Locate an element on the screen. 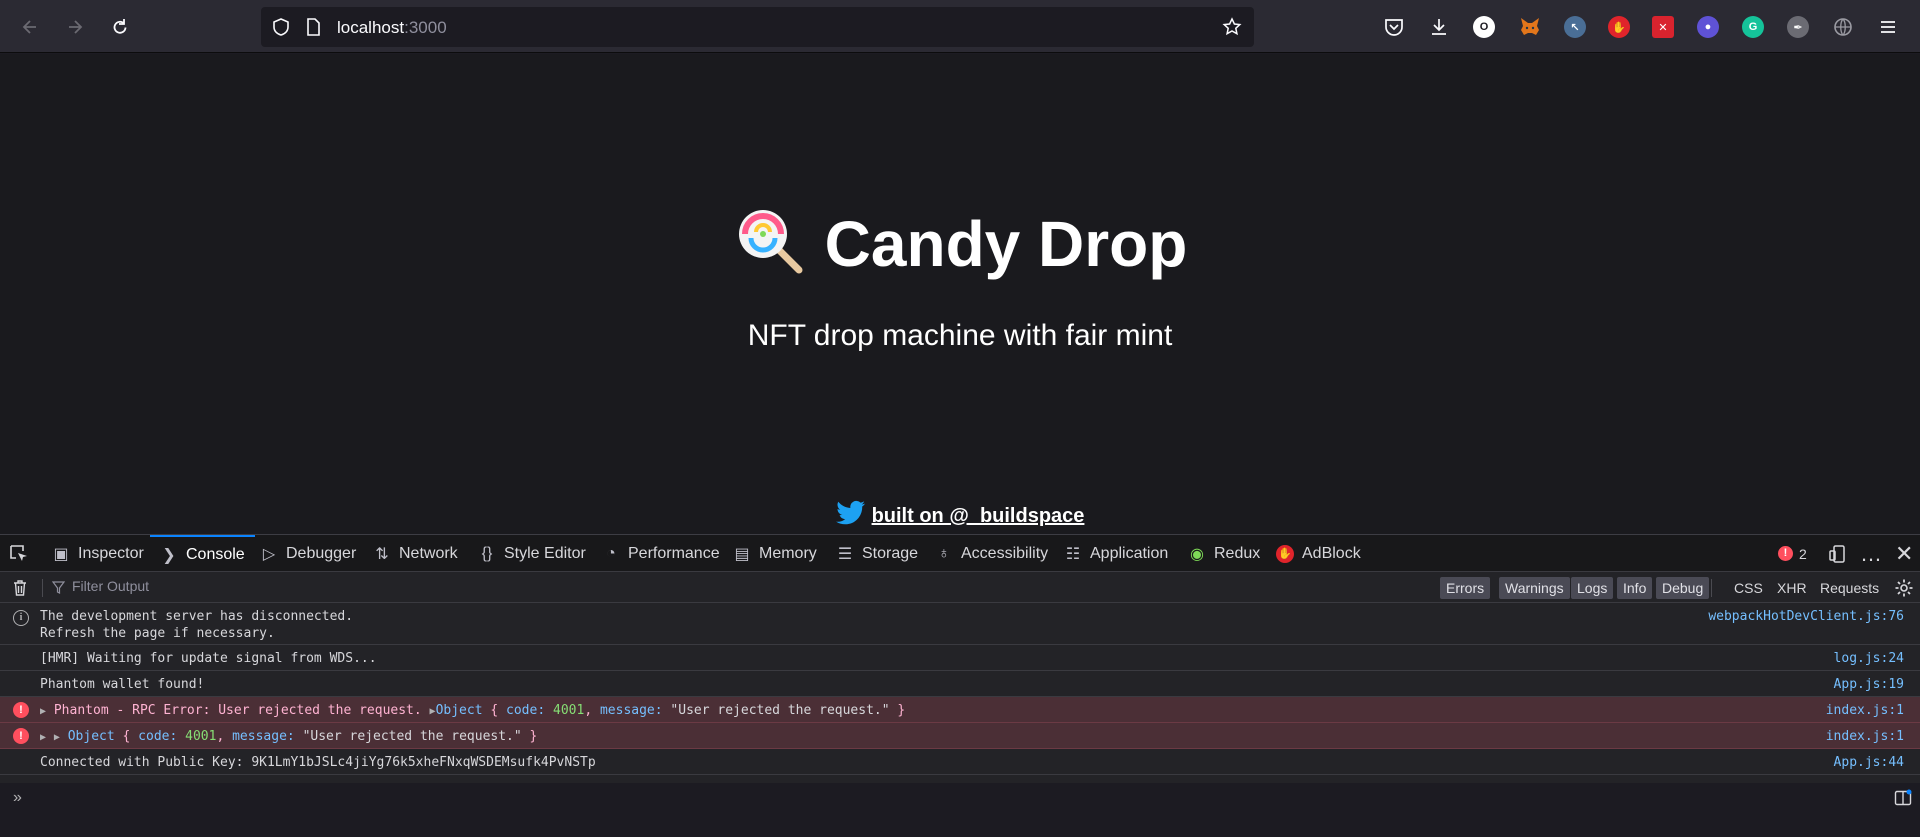  tab-application: ☷ Application is located at coordinates (1116, 553).